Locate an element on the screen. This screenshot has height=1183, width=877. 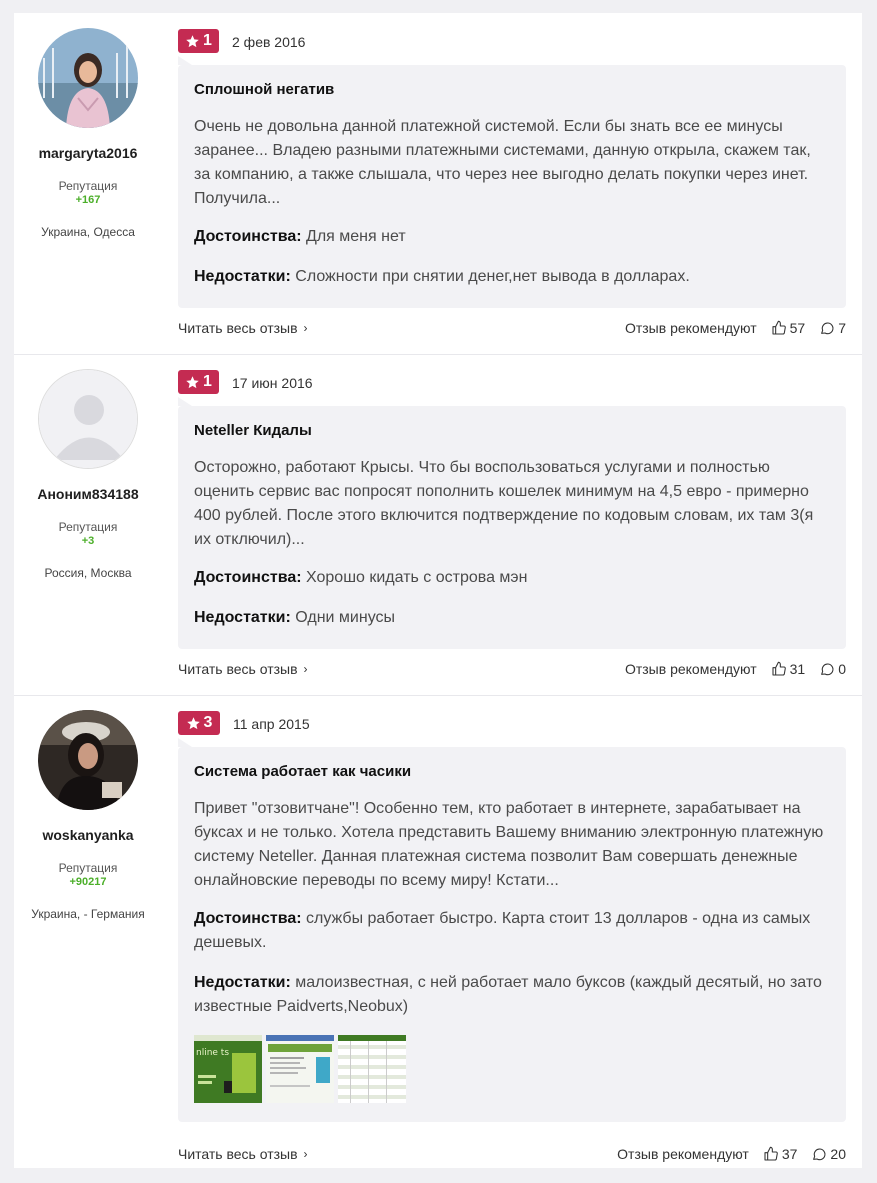
comments-button: 0 is located at coordinates (832, 669).